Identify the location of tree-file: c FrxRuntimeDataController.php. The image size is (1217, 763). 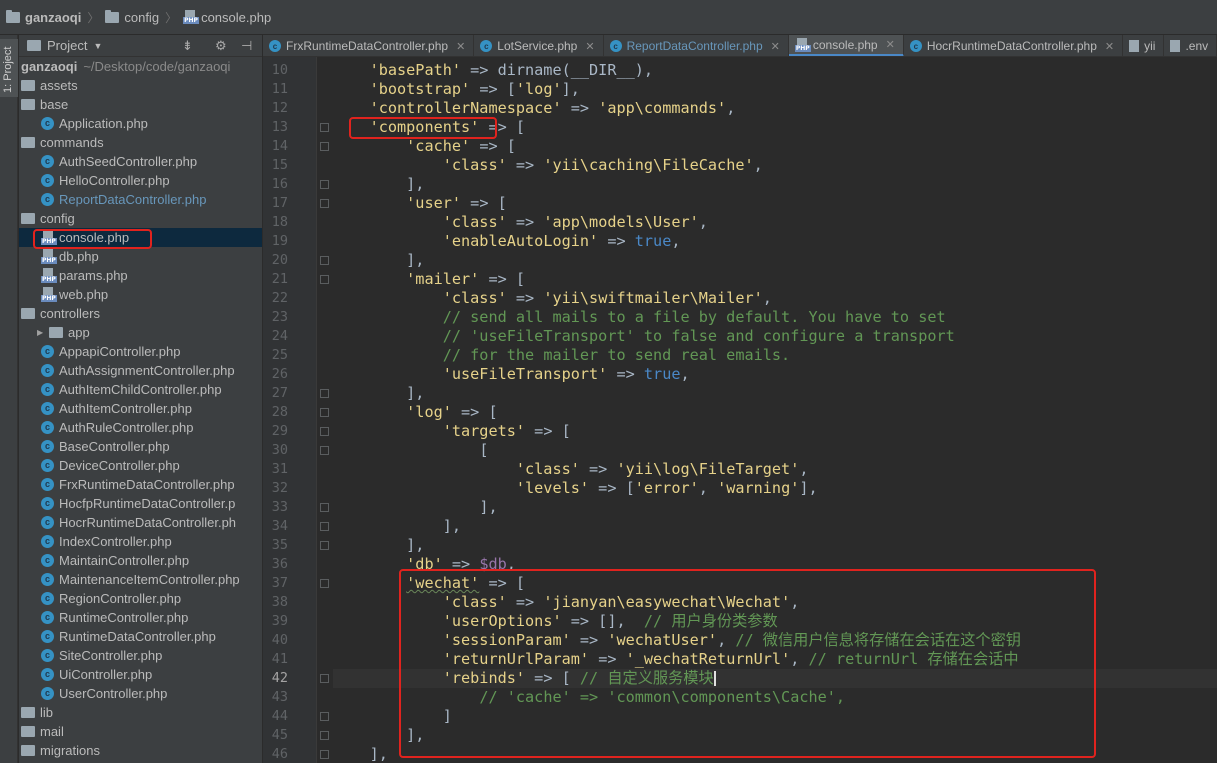
(140, 484).